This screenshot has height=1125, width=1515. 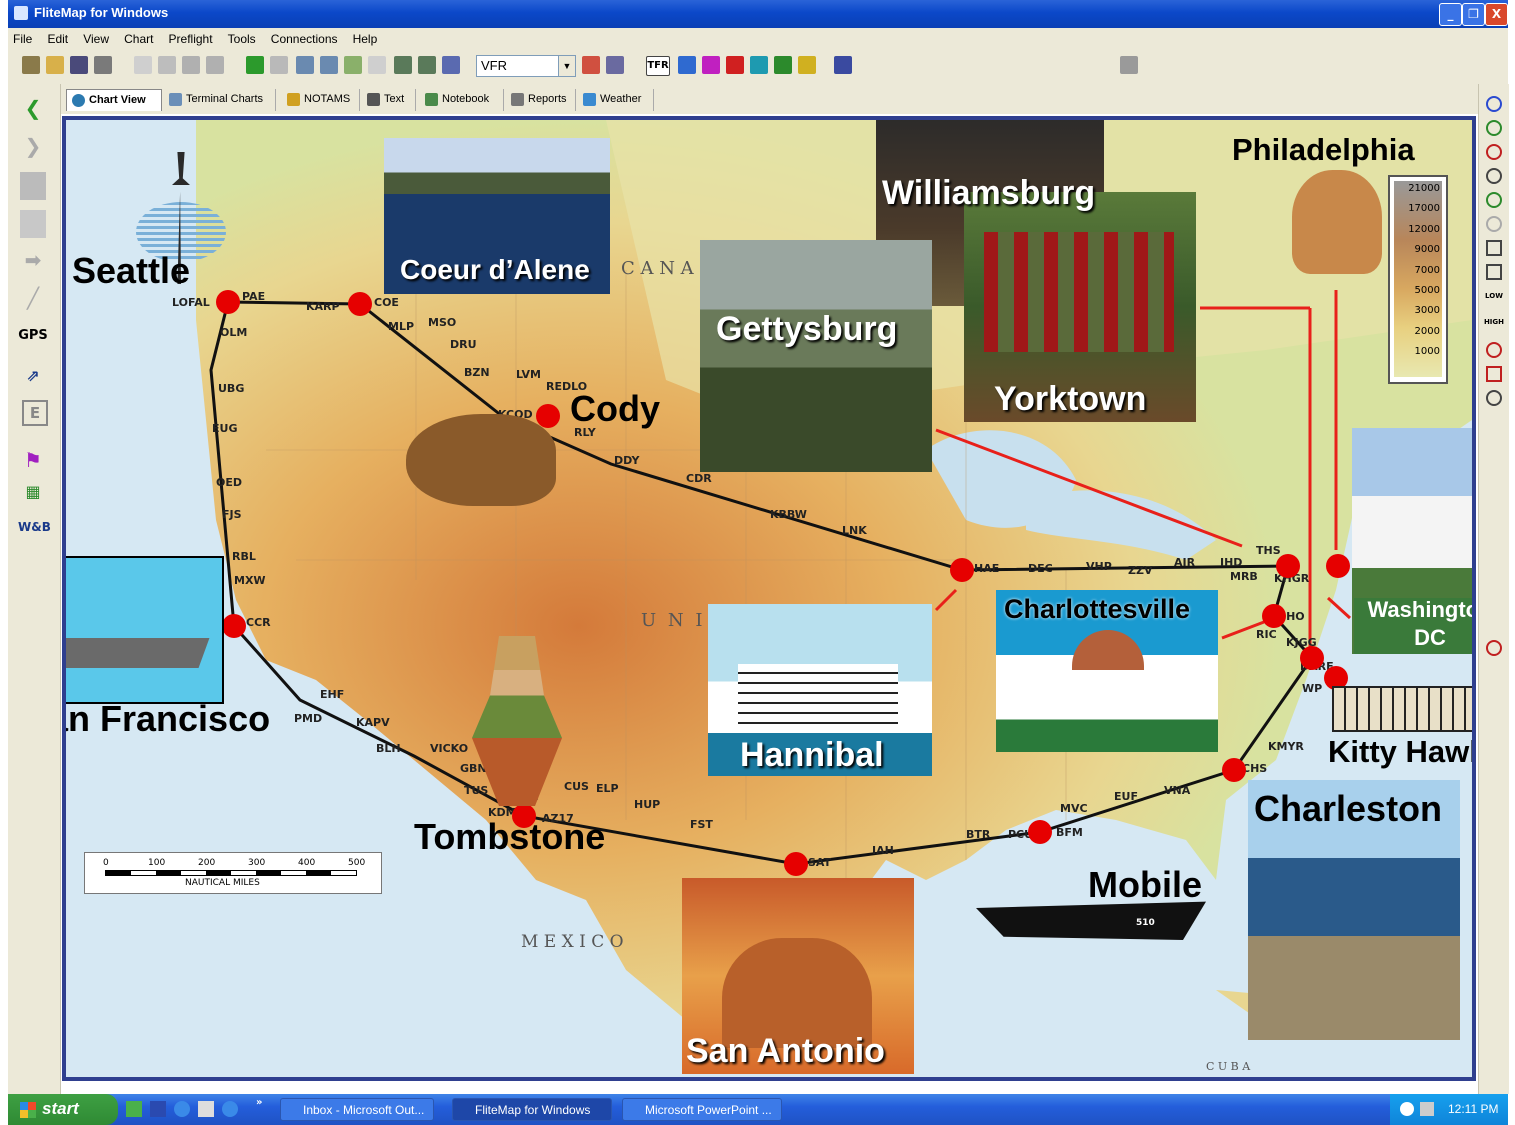 What do you see at coordinates (329, 65) in the screenshot?
I see `zoom-out-icon` at bounding box center [329, 65].